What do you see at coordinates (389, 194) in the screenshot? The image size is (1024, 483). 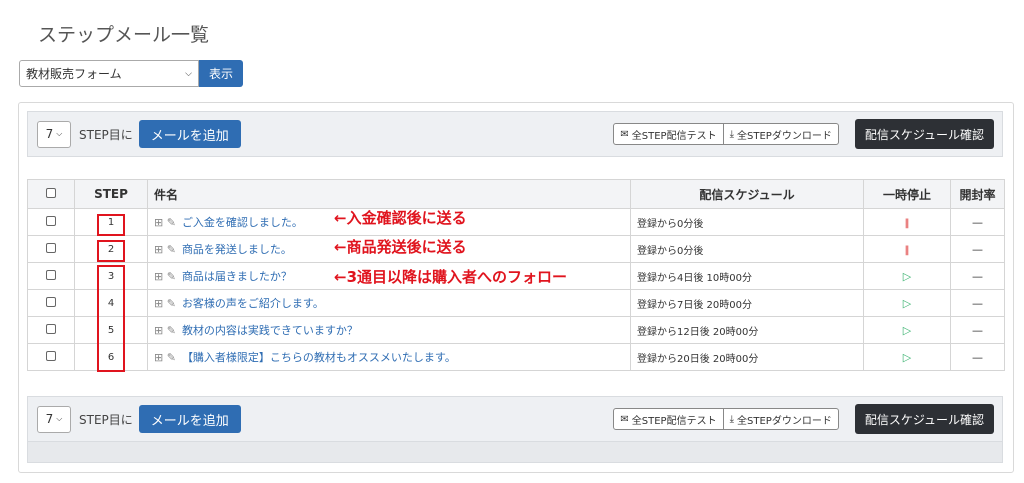 I see `header-subject: 件名` at bounding box center [389, 194].